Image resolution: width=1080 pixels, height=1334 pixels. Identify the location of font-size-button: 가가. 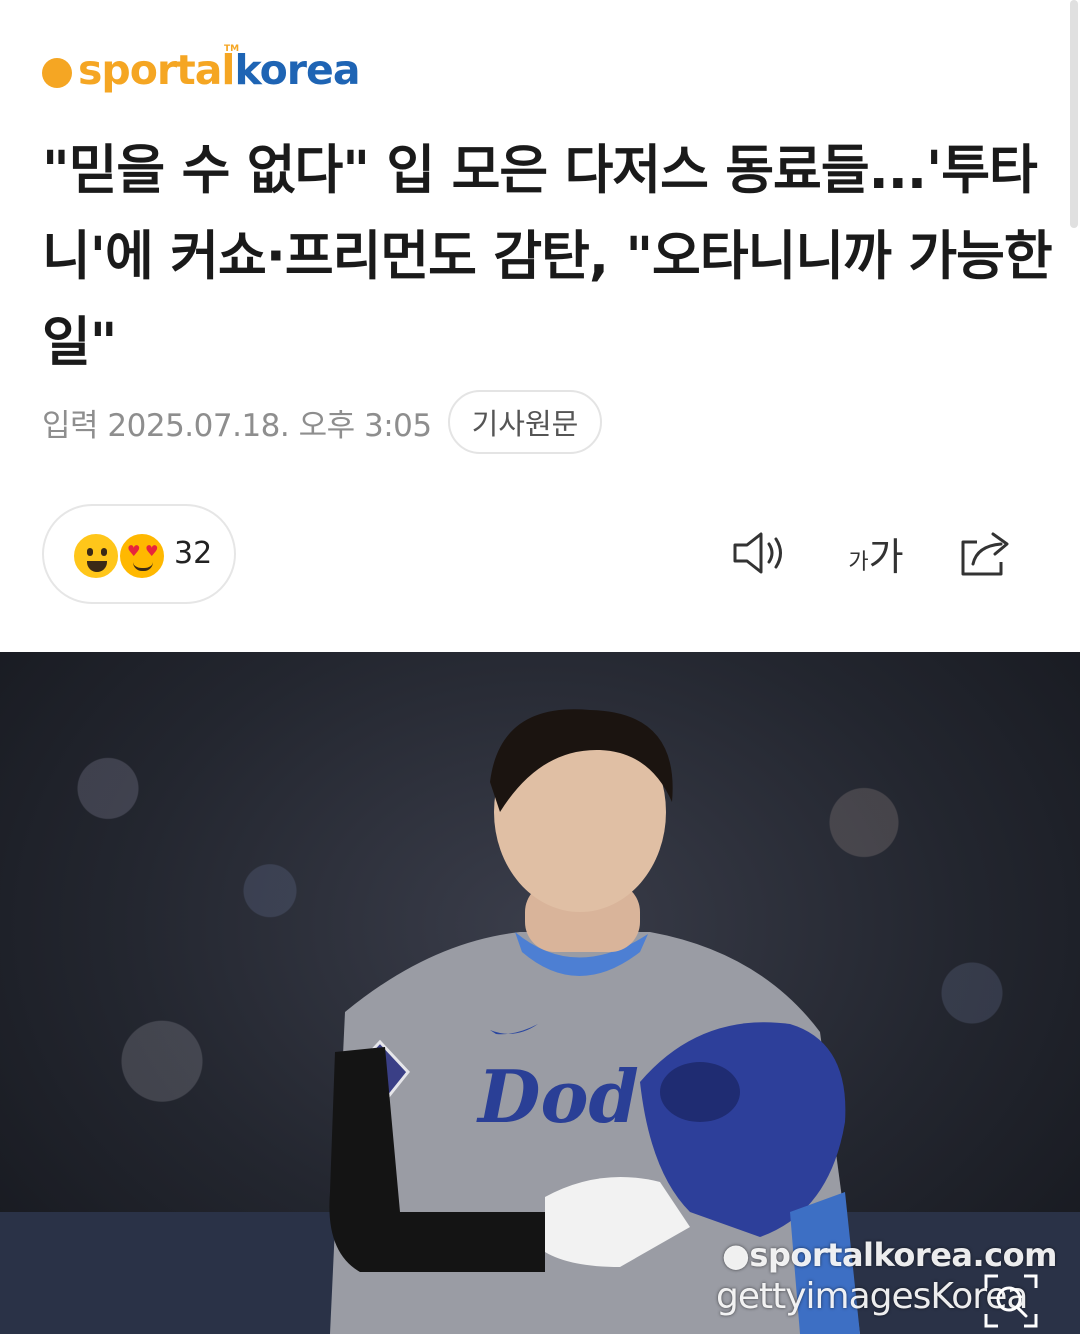
(876, 553).